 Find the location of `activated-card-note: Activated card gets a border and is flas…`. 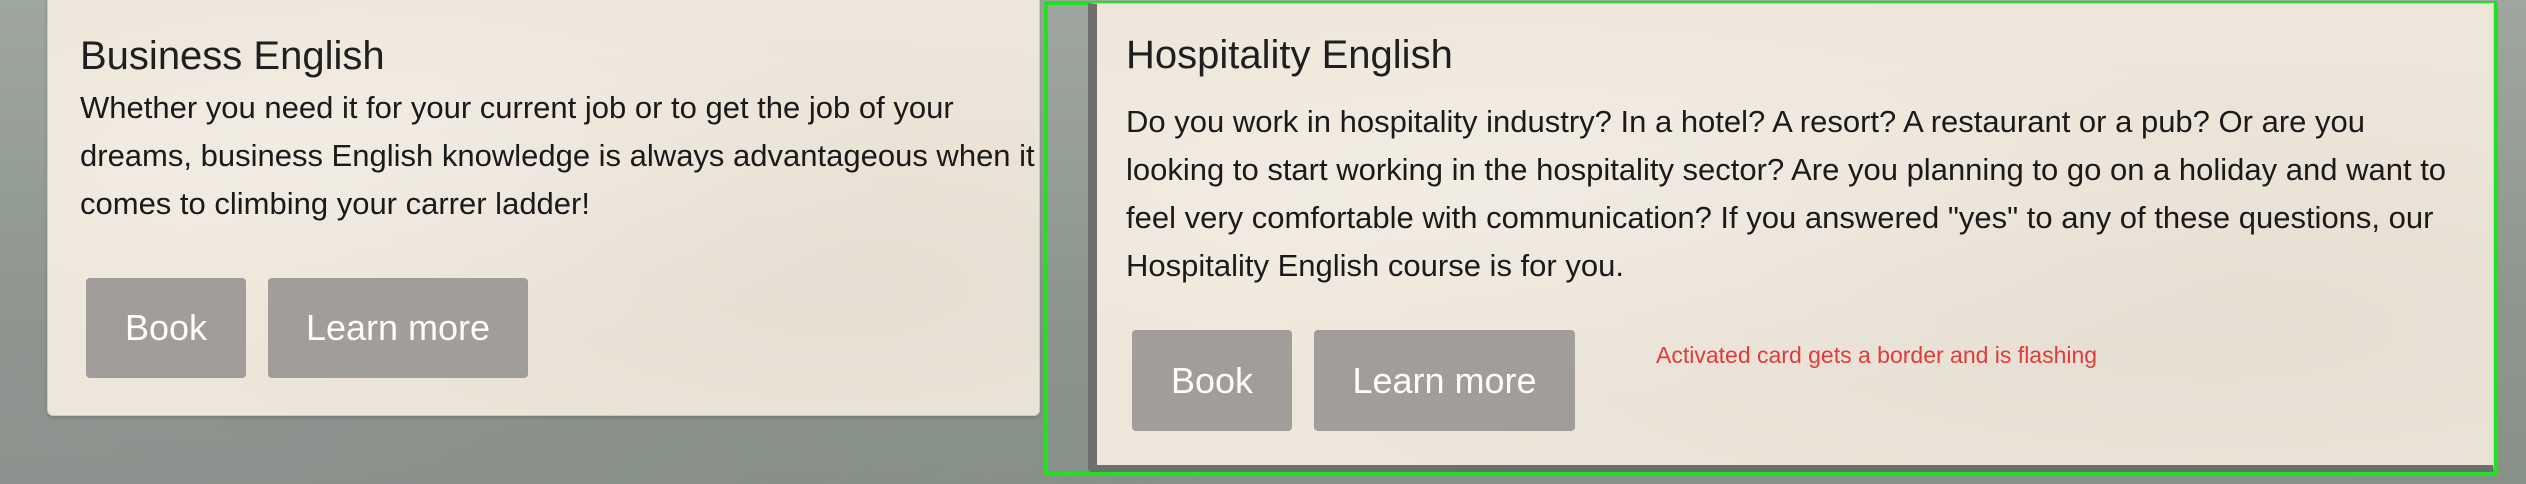

activated-card-note: Activated card gets a border and is flas… is located at coordinates (1877, 355).